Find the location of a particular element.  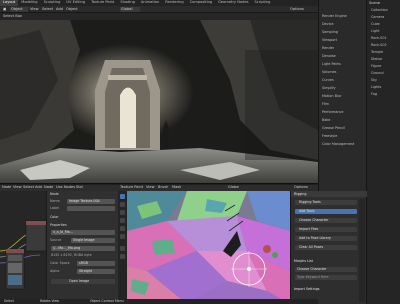

properties-section: Sampling is located at coordinates (344, 32).